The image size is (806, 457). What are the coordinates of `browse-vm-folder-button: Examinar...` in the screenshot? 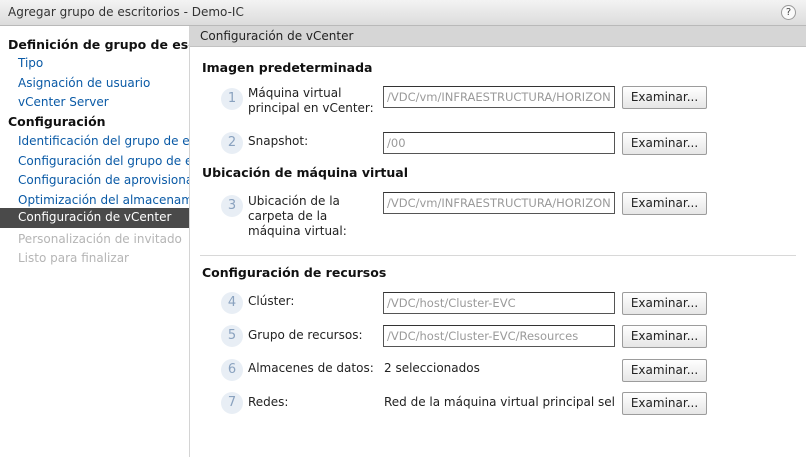 It's located at (664, 203).